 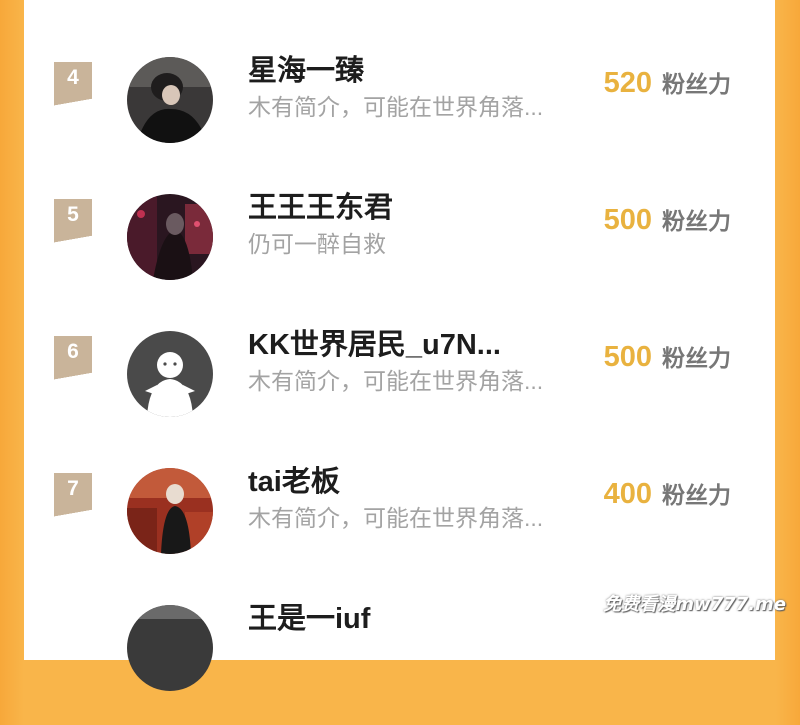 I want to click on rank-badge: 6, so click(x=73, y=359).